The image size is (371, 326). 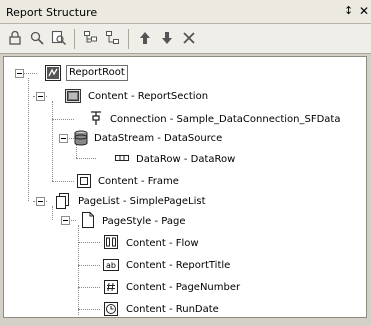 I want to click on tree-node-pagestyle: PageStyle - Page, so click(x=144, y=221).